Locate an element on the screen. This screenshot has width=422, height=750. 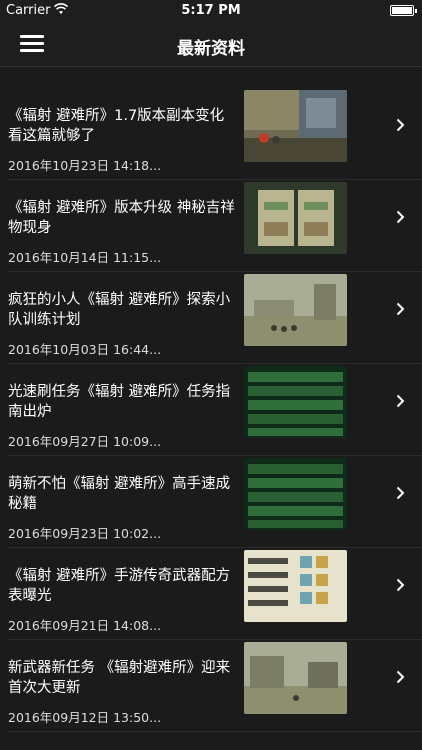
page-title: 最新资料 is located at coordinates (211, 49).